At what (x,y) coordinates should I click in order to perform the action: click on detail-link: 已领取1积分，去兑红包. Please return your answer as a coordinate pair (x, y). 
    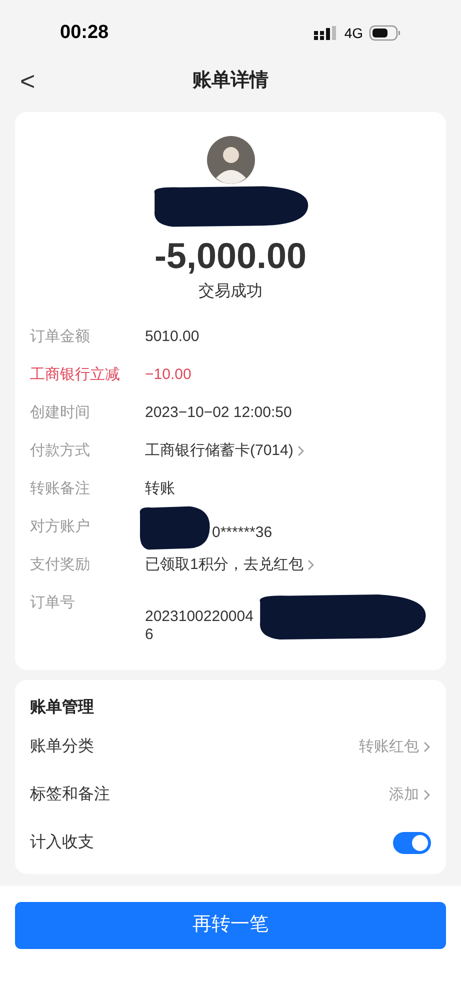
    Looking at the image, I should click on (230, 565).